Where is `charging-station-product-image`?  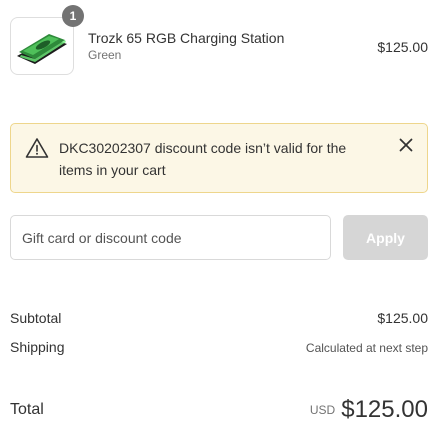
charging-station-product-image is located at coordinates (42, 49).